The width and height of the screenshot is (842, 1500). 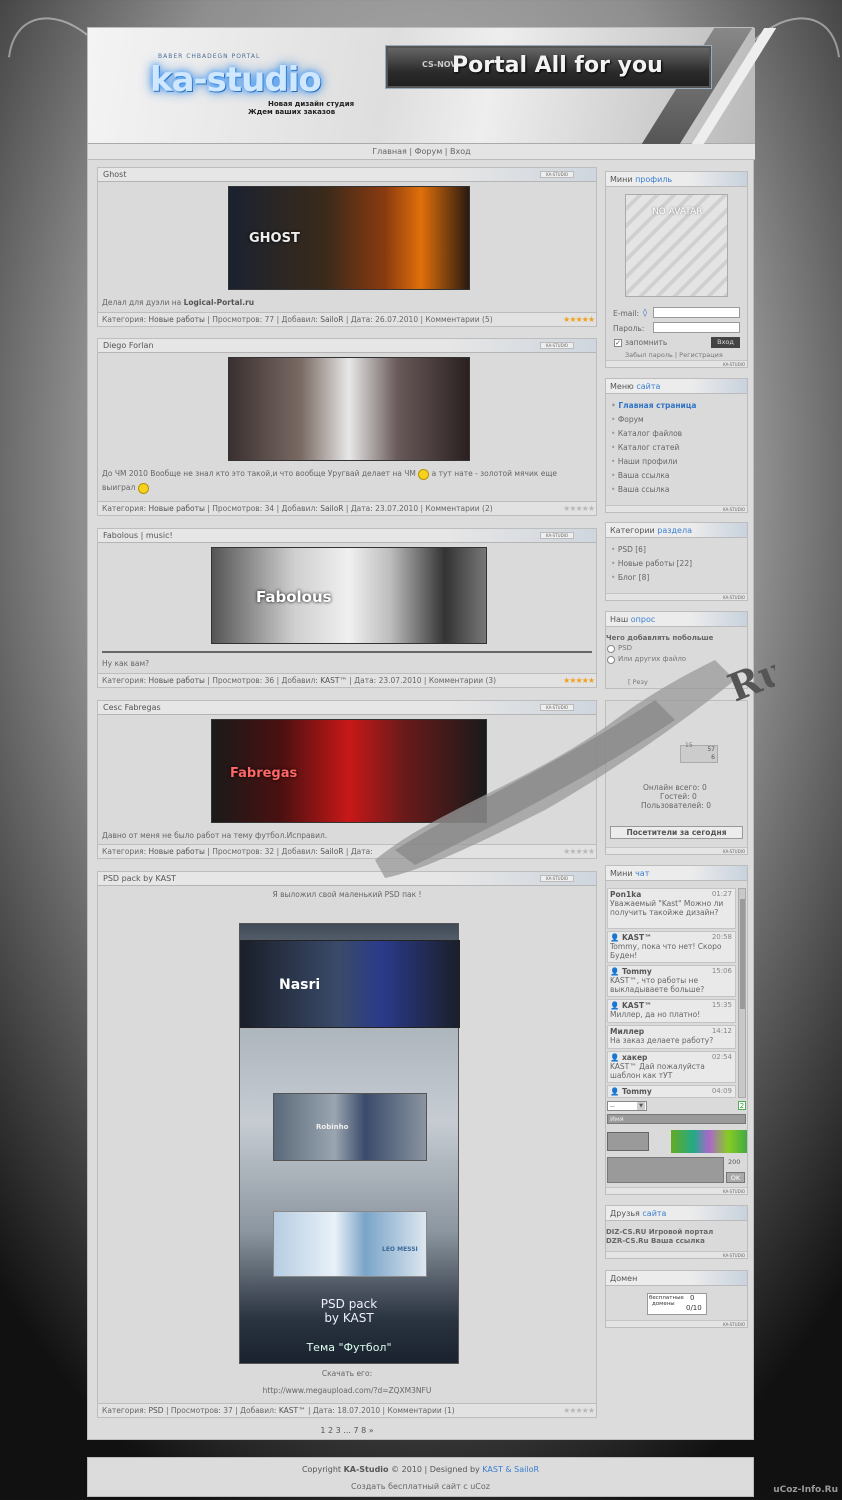 I want to click on category-item-blog: Блог [8], so click(x=630, y=577).